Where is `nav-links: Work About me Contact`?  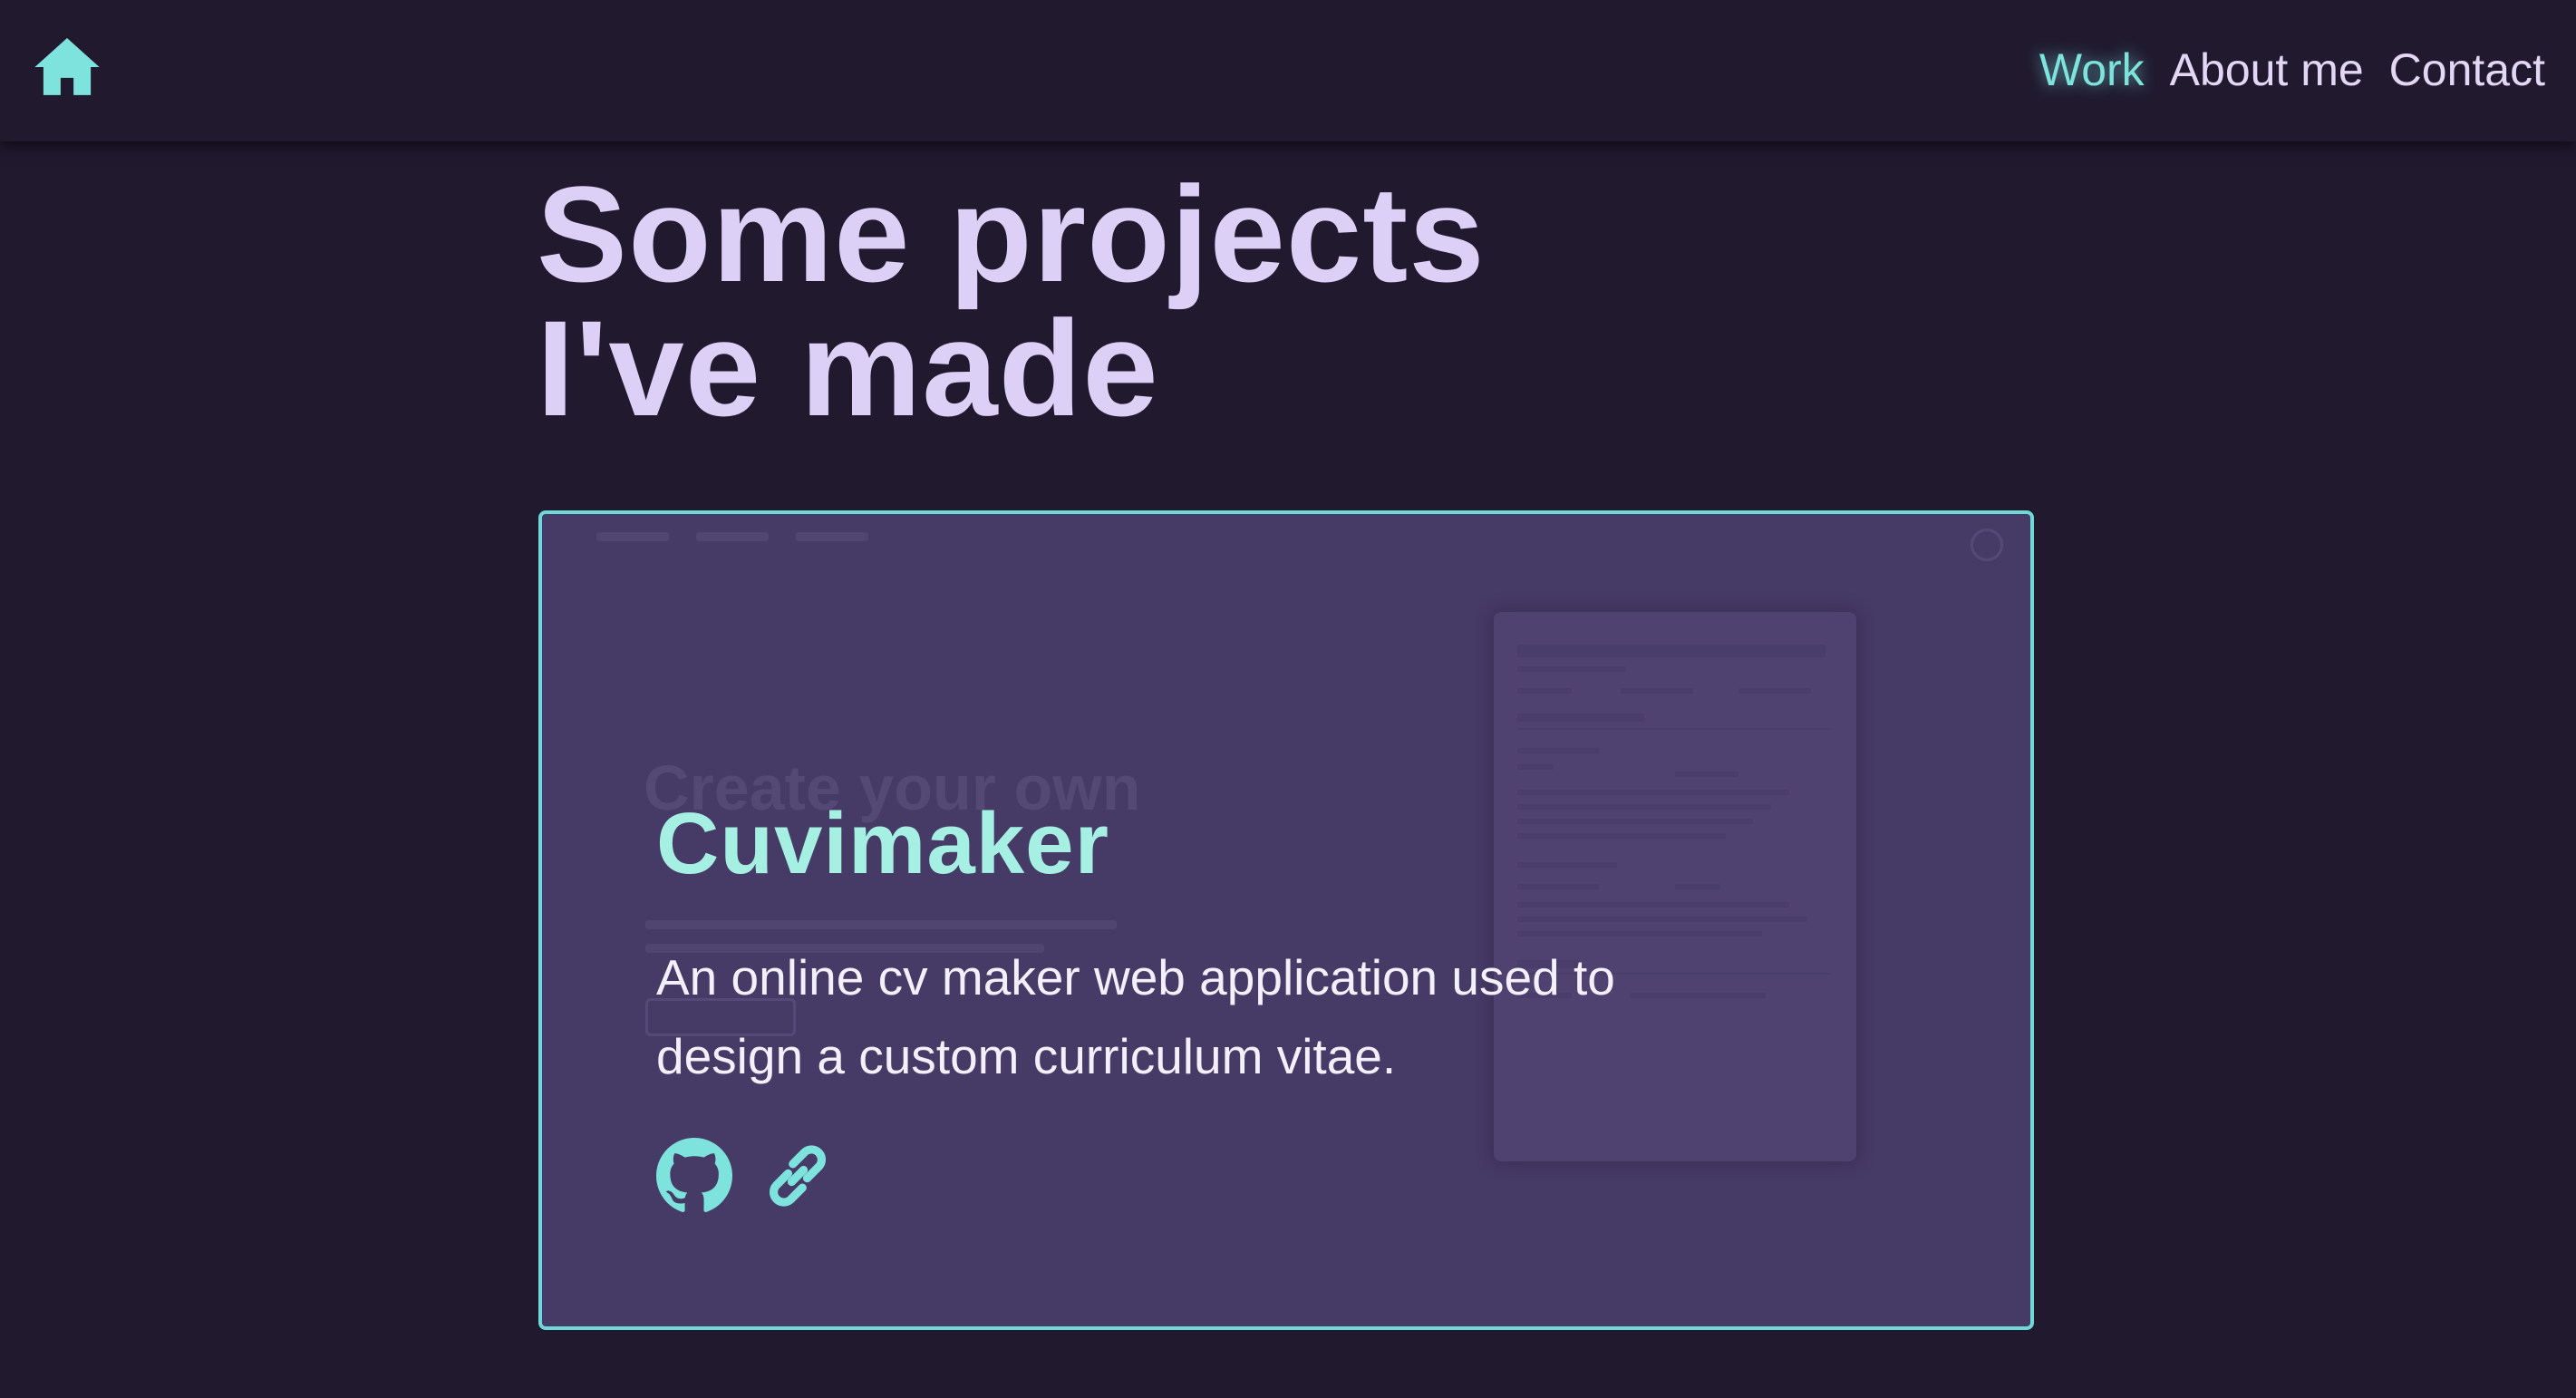
nav-links: Work About me Contact is located at coordinates (2292, 70).